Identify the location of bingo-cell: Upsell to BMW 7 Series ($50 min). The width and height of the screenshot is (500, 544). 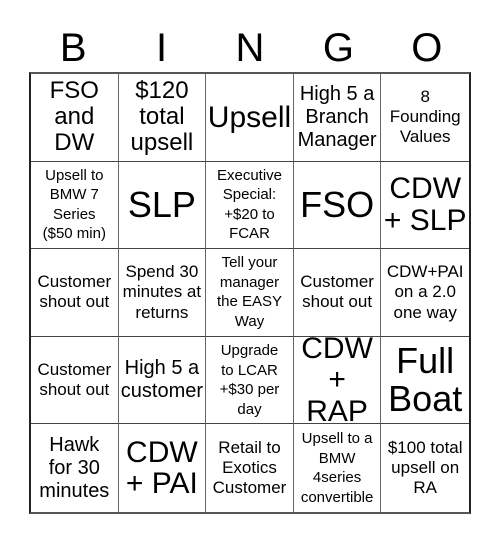
(75, 205).